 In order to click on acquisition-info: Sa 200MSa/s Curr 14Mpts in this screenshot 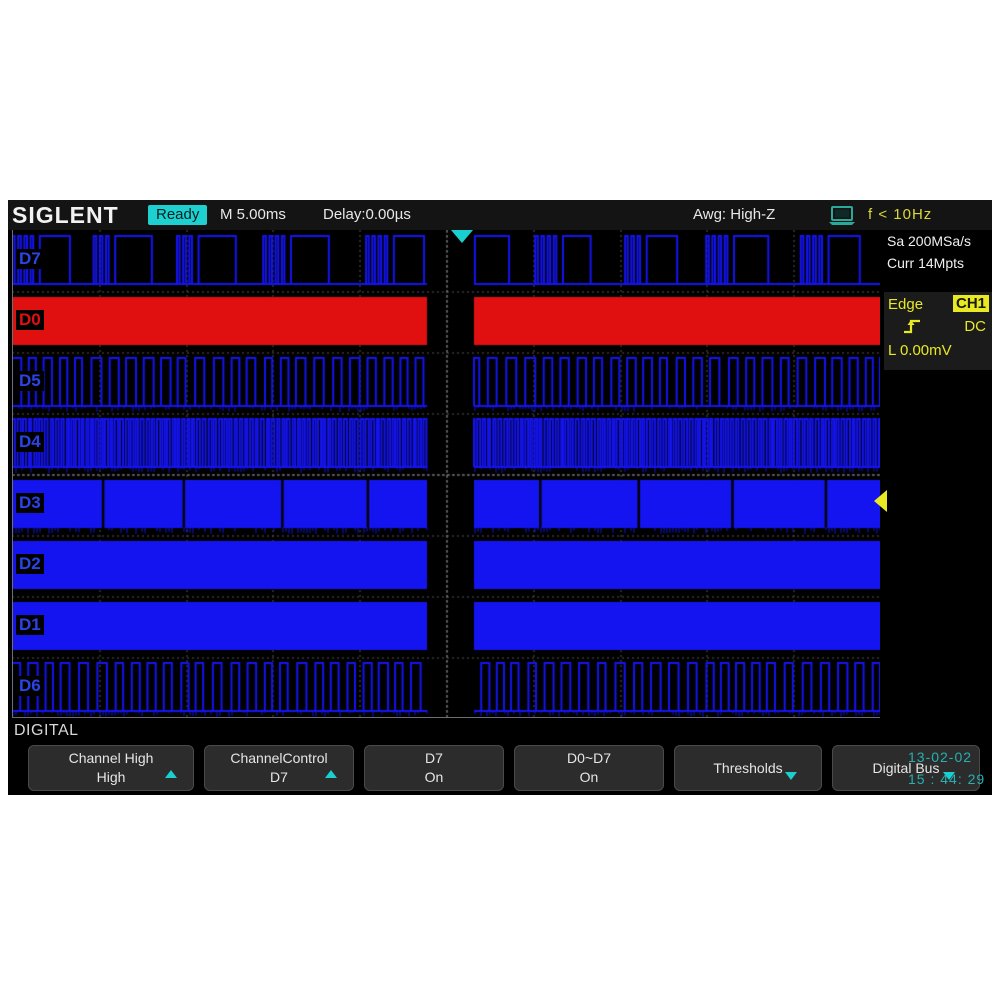, I will do `click(938, 252)`.